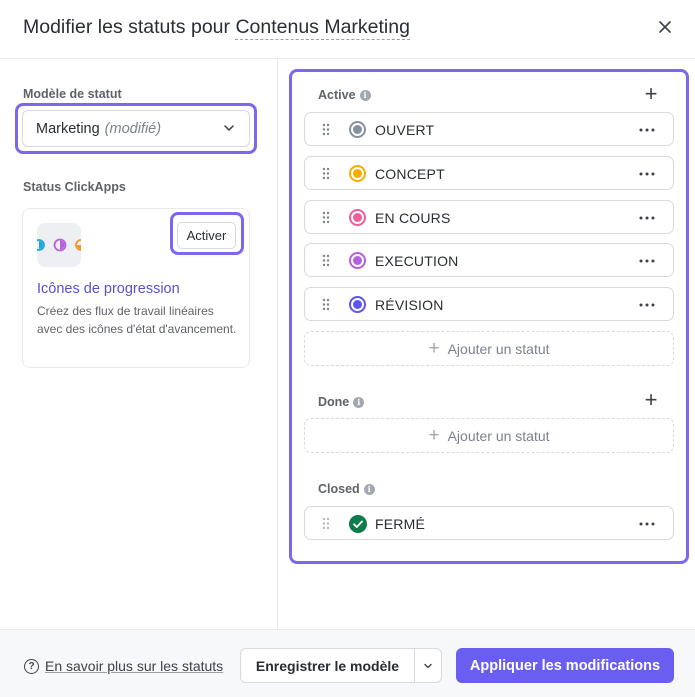 The height and width of the screenshot is (697, 695). What do you see at coordinates (489, 260) in the screenshot?
I see `status-row-execution: EXECUTION` at bounding box center [489, 260].